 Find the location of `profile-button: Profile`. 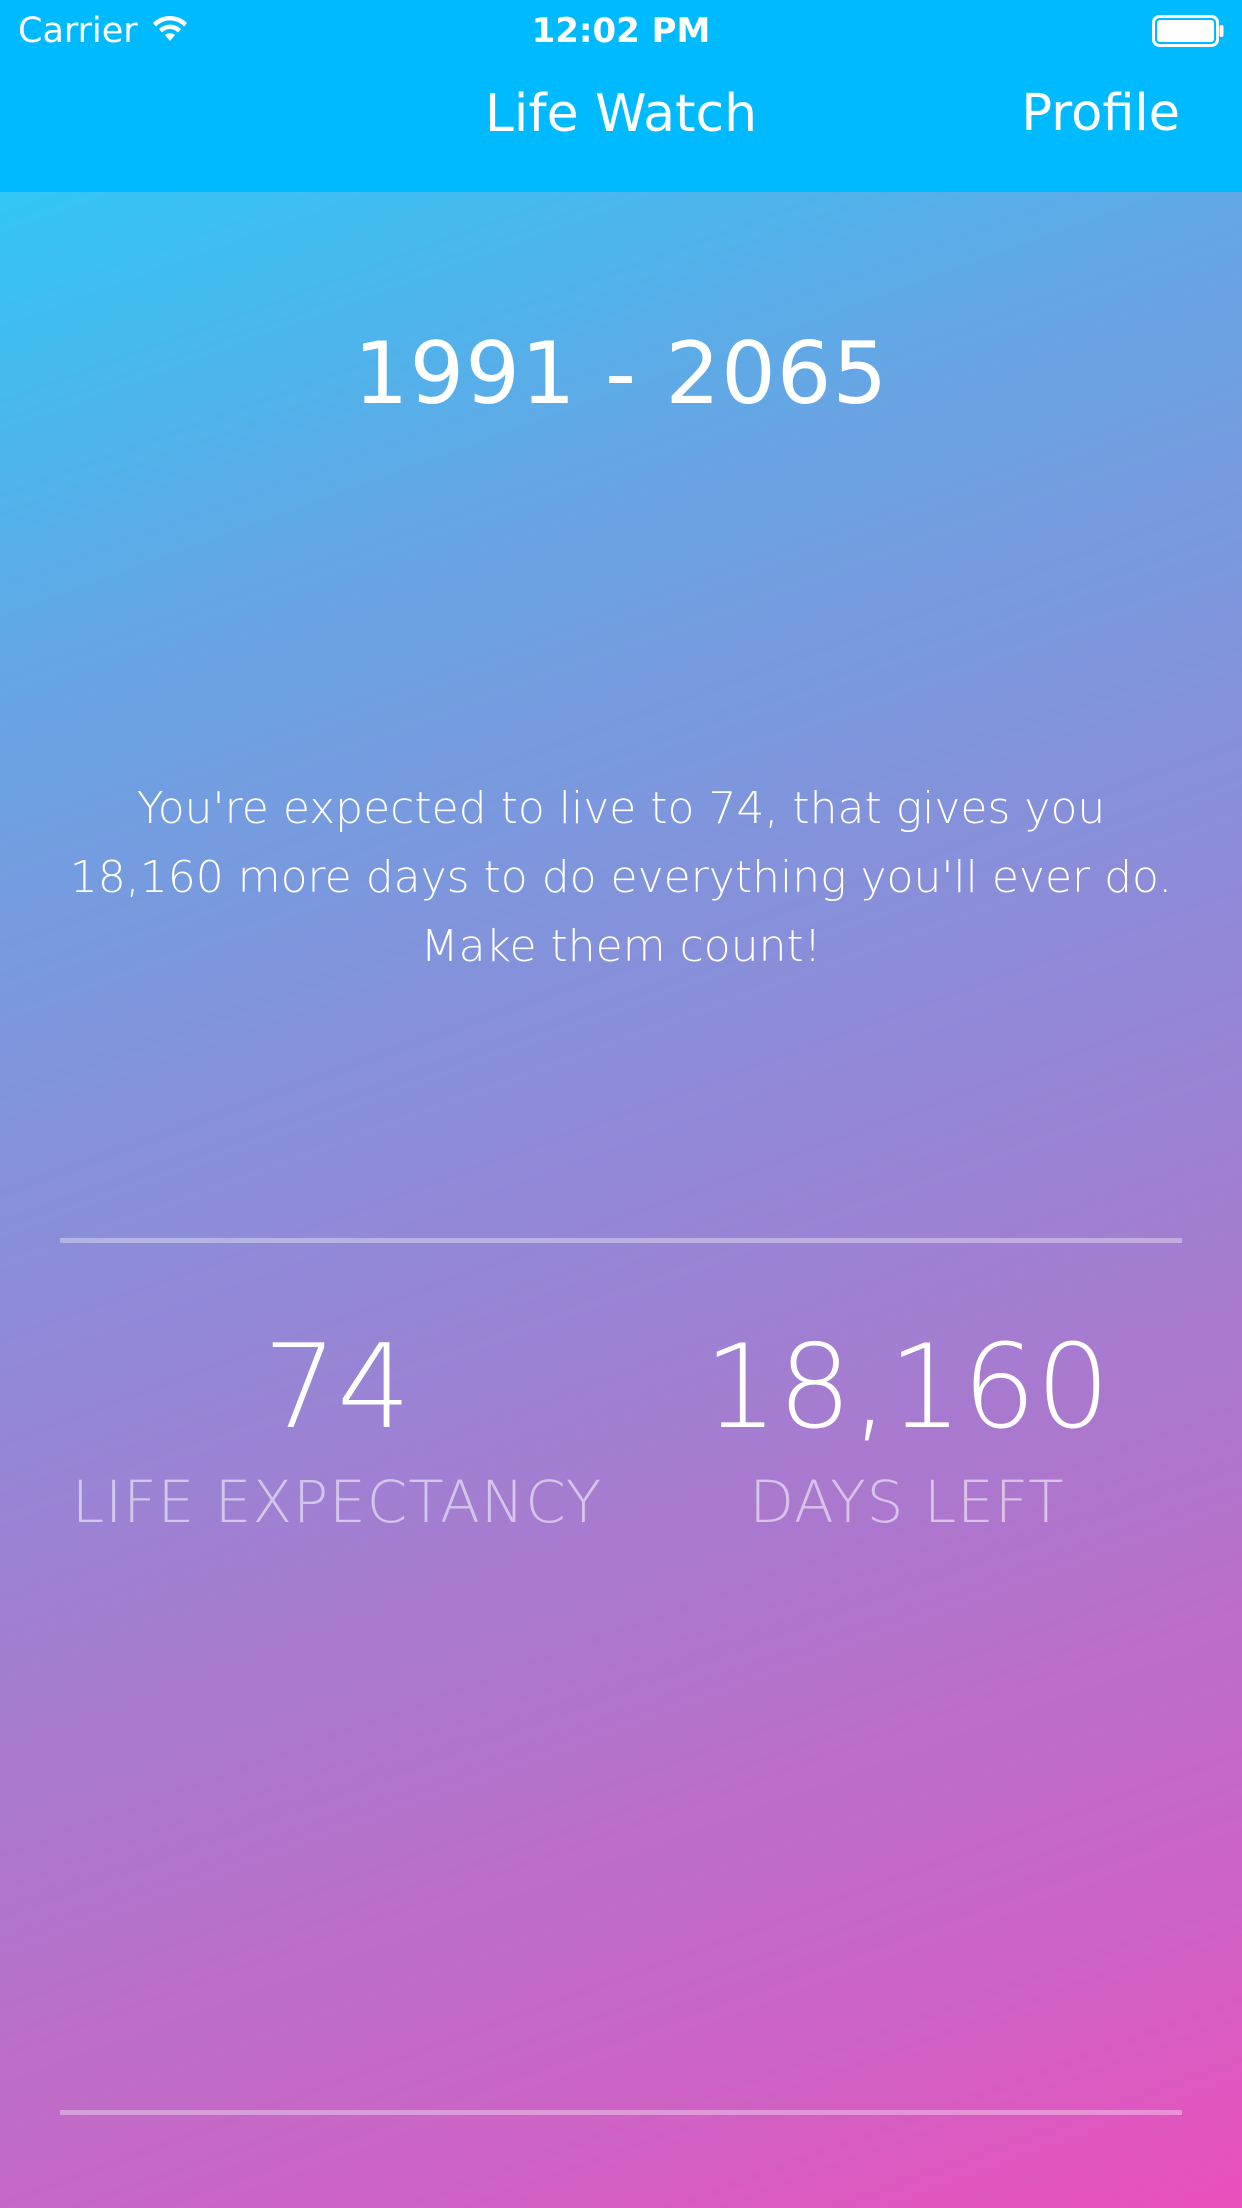

profile-button: Profile is located at coordinates (1100, 114).